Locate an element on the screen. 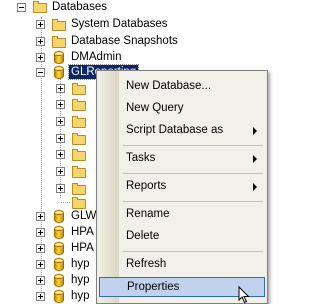  tree-node-dmadmin: DMAdmin is located at coordinates (100, 57).